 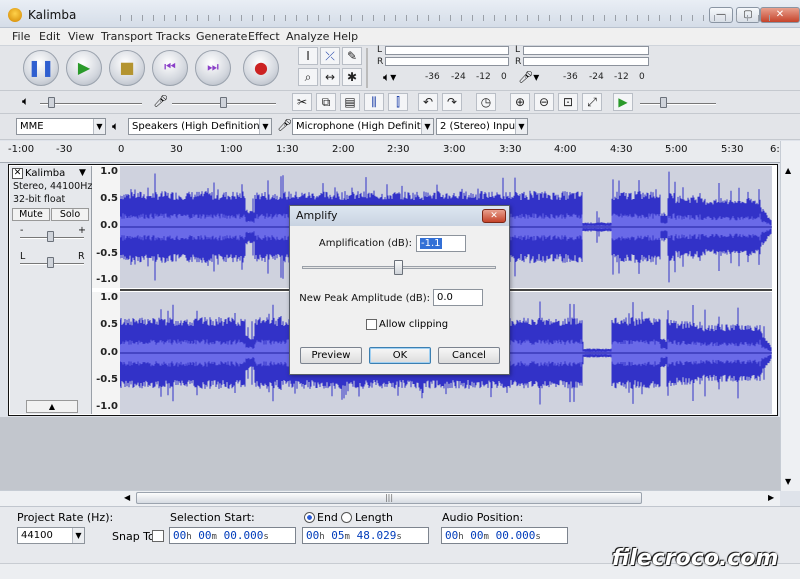 I want to click on menu-transport: Transport, so click(x=127, y=36).